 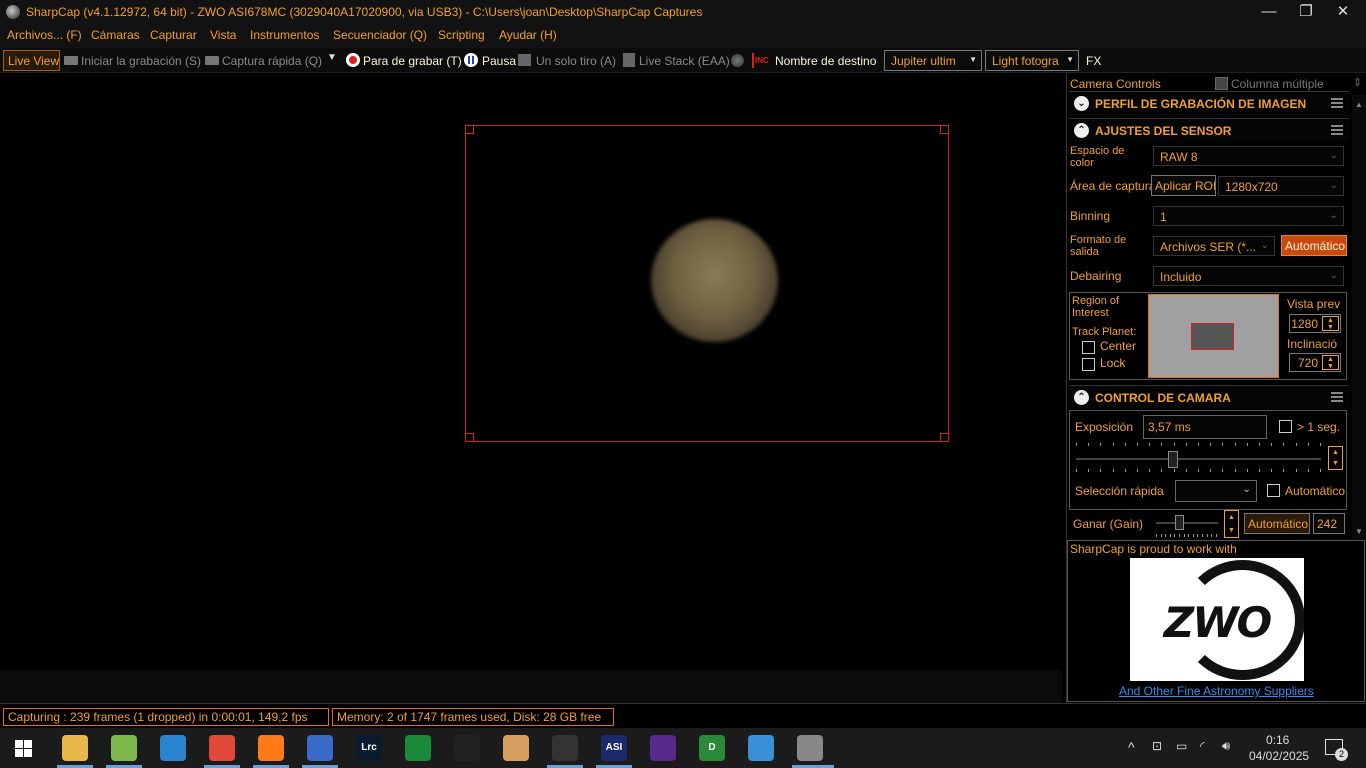 I want to click on explorer-icon, so click(x=75, y=748).